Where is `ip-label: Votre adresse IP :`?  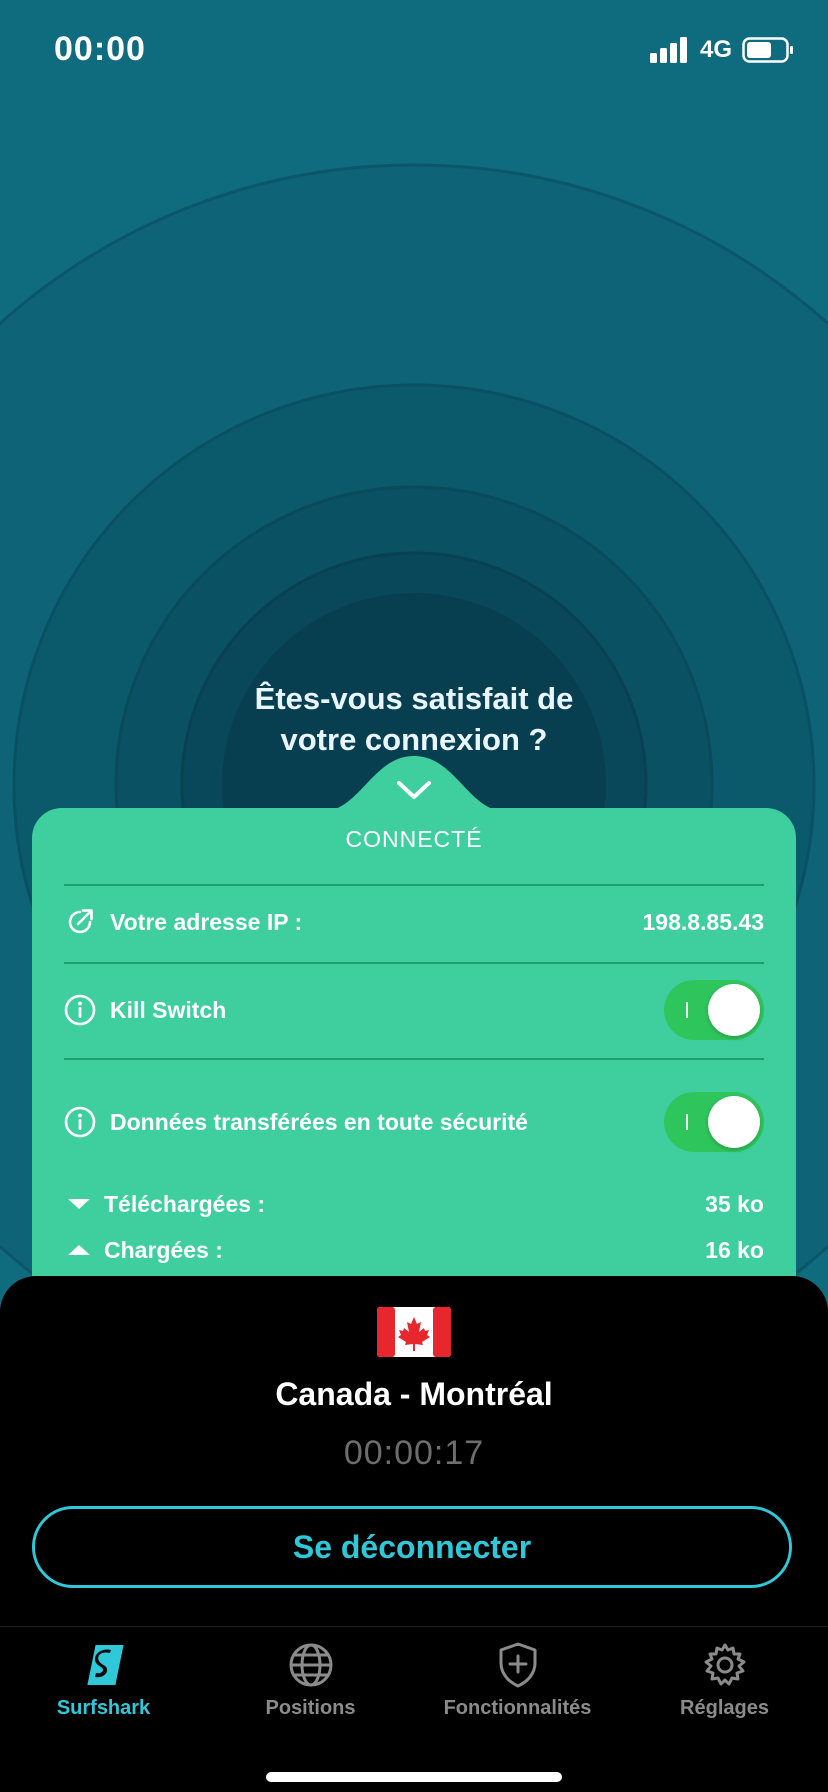
ip-label: Votre adresse IP : is located at coordinates (206, 921).